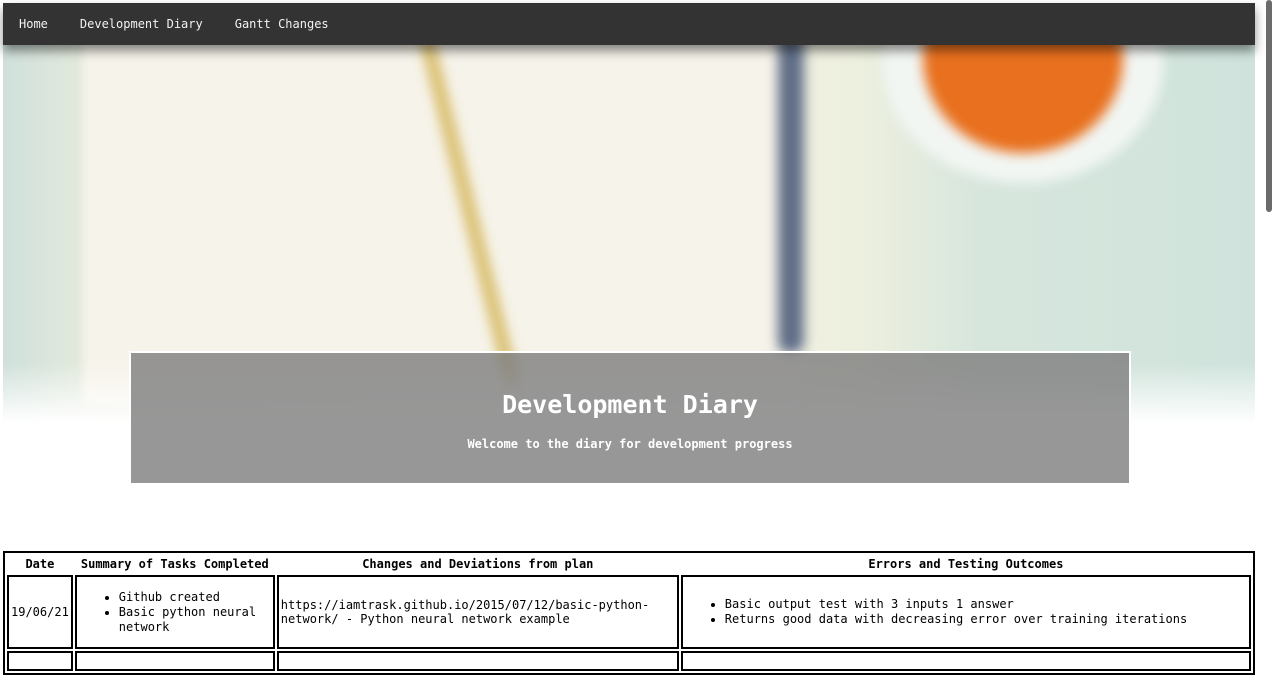 The image size is (1274, 675). What do you see at coordinates (33, 24) in the screenshot?
I see `nav-home-link: Home` at bounding box center [33, 24].